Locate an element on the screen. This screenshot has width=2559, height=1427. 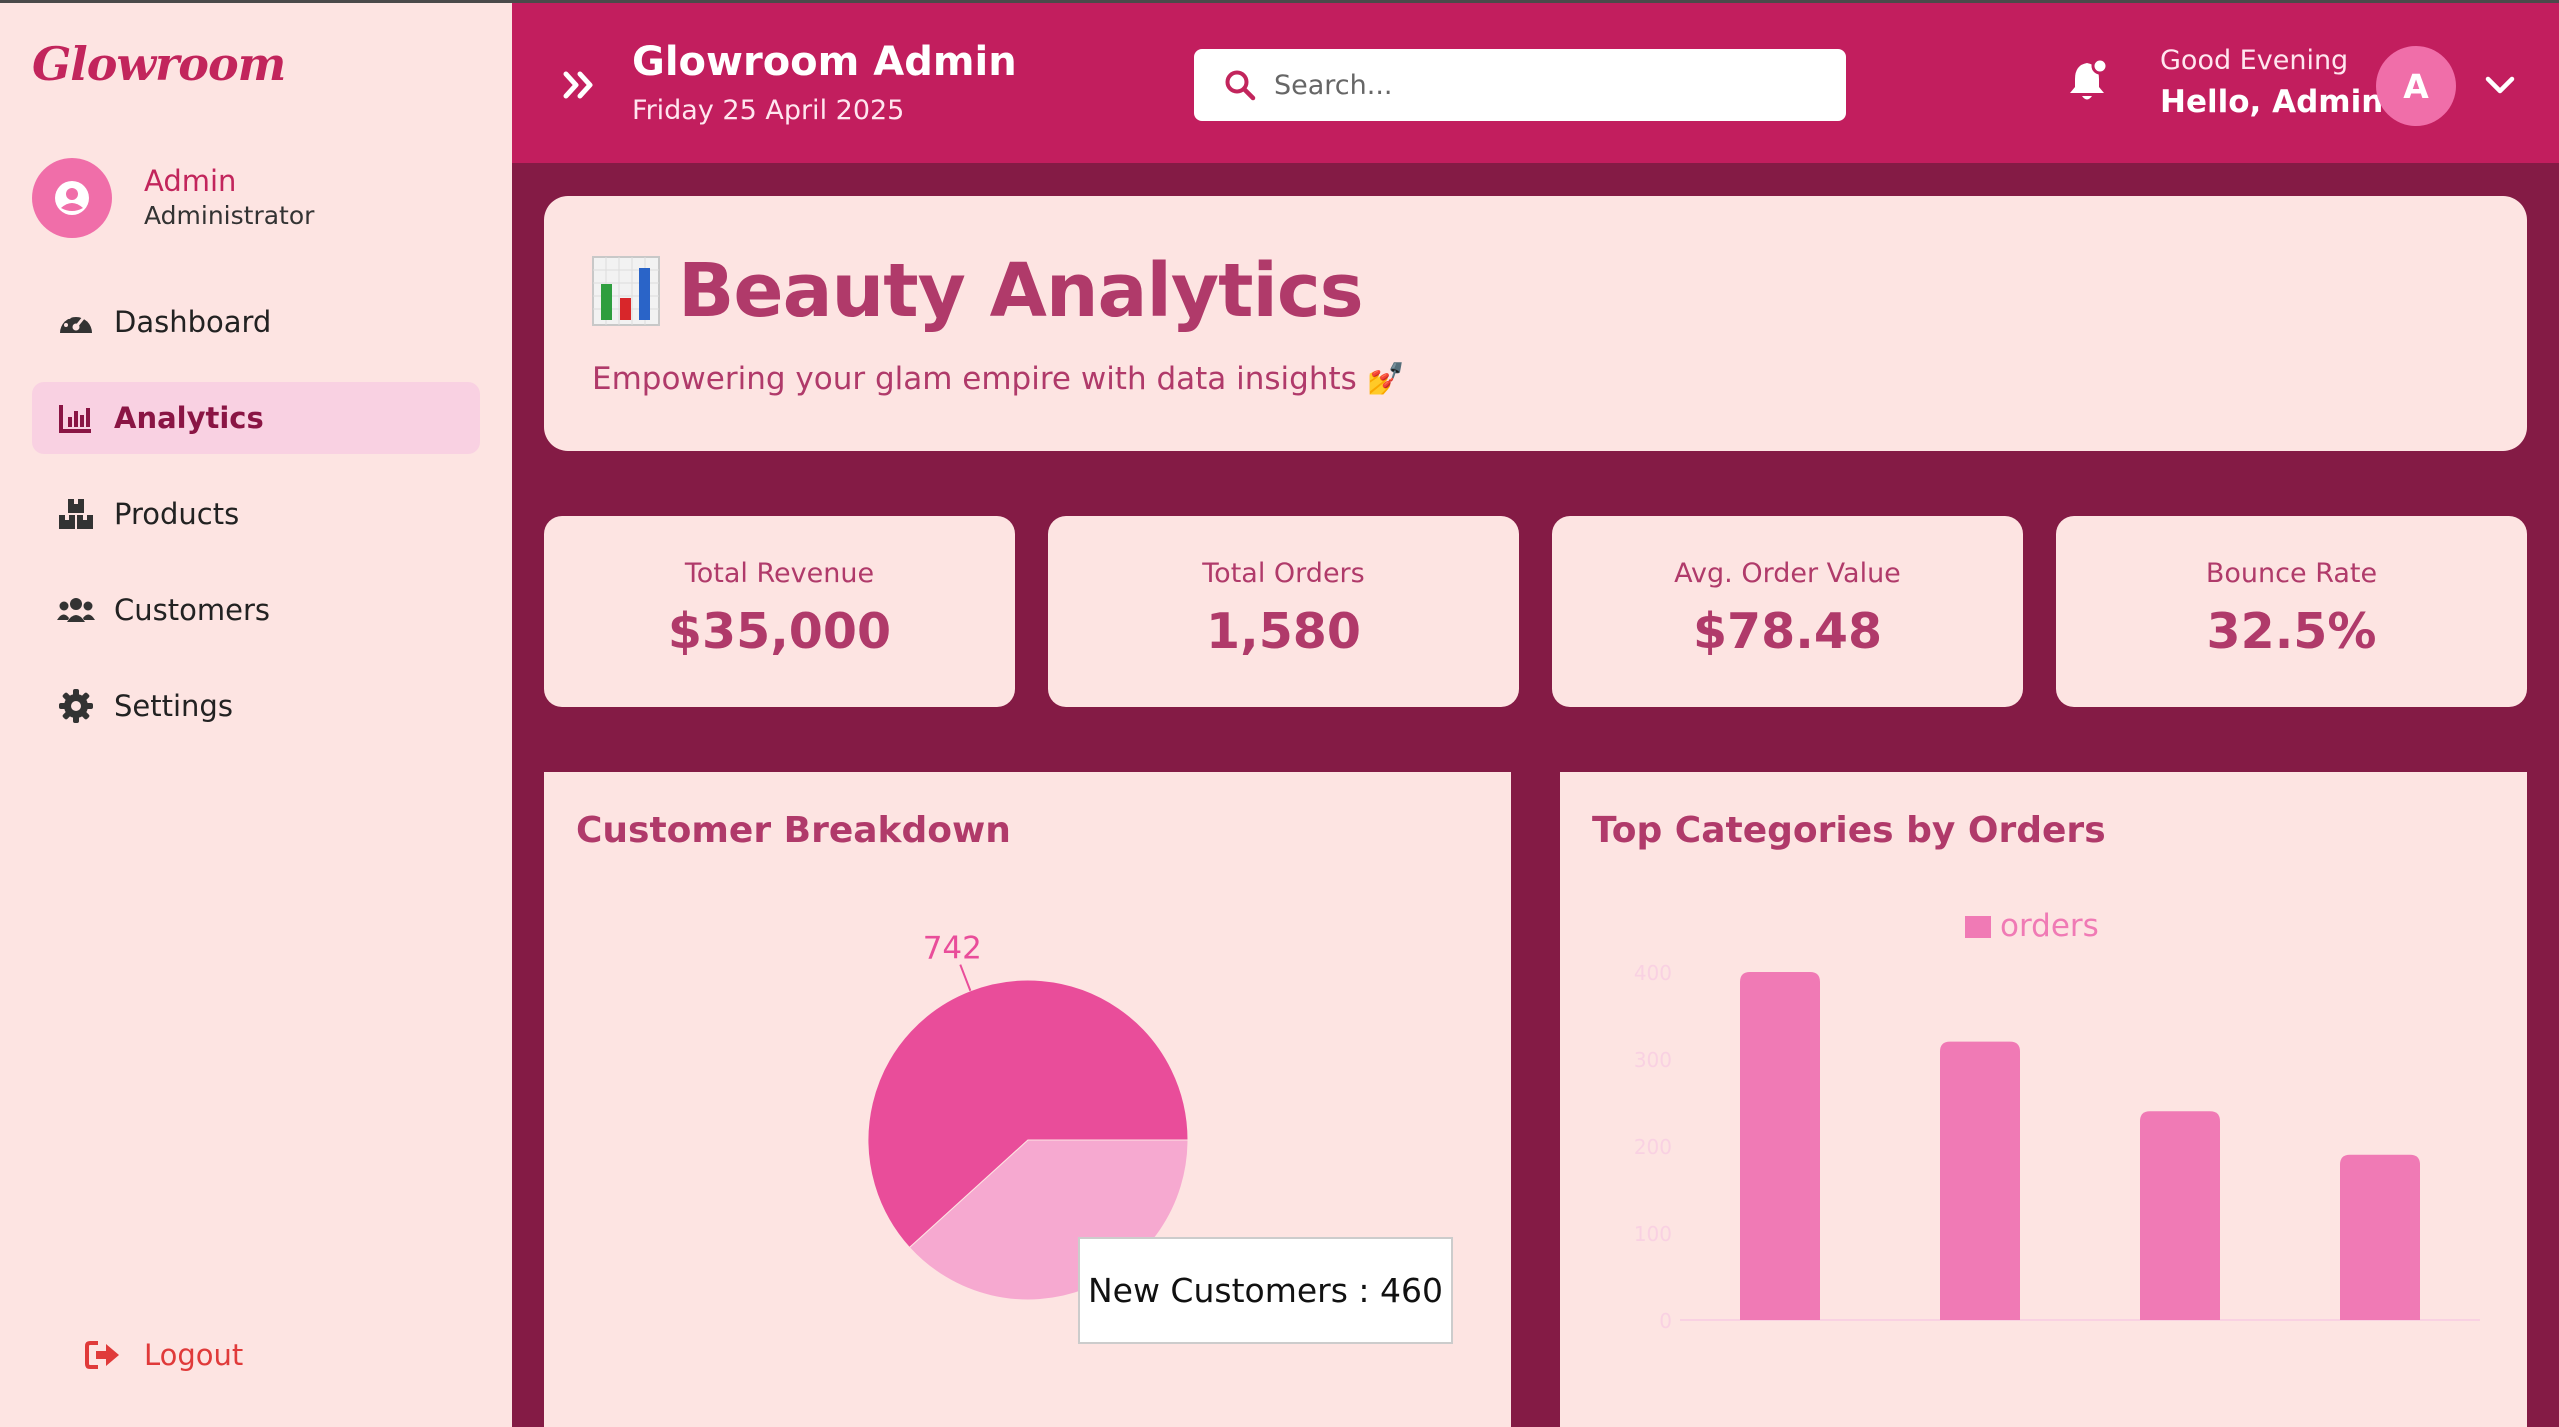
pie-label-line is located at coordinates (965, 978).